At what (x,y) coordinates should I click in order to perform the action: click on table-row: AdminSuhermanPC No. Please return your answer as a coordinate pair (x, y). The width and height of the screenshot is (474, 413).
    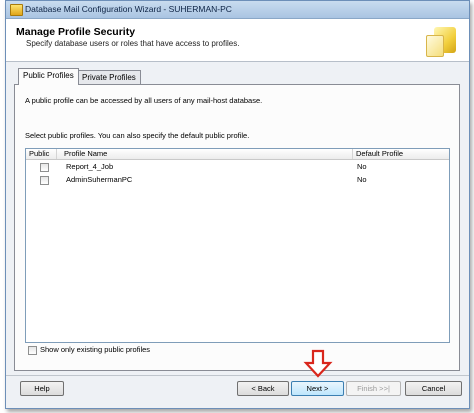
    Looking at the image, I should click on (237, 180).